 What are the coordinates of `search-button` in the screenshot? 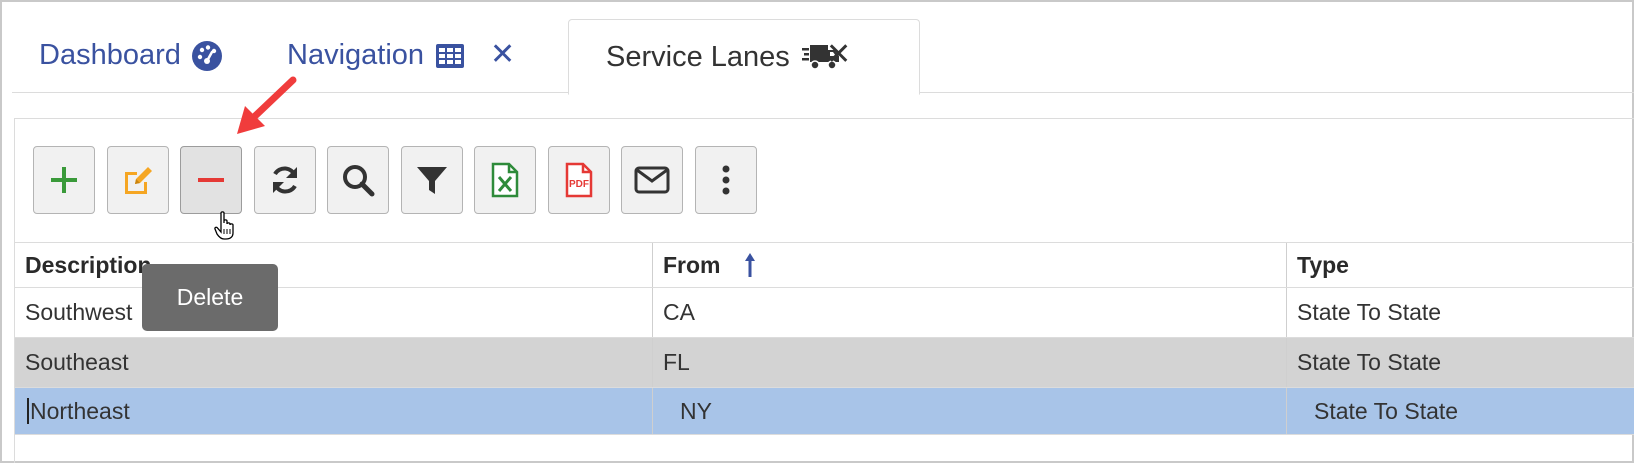 It's located at (358, 180).